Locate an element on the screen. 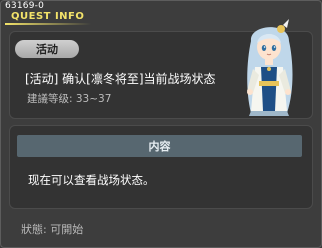  npc-portrait-icon is located at coordinates (269, 69).